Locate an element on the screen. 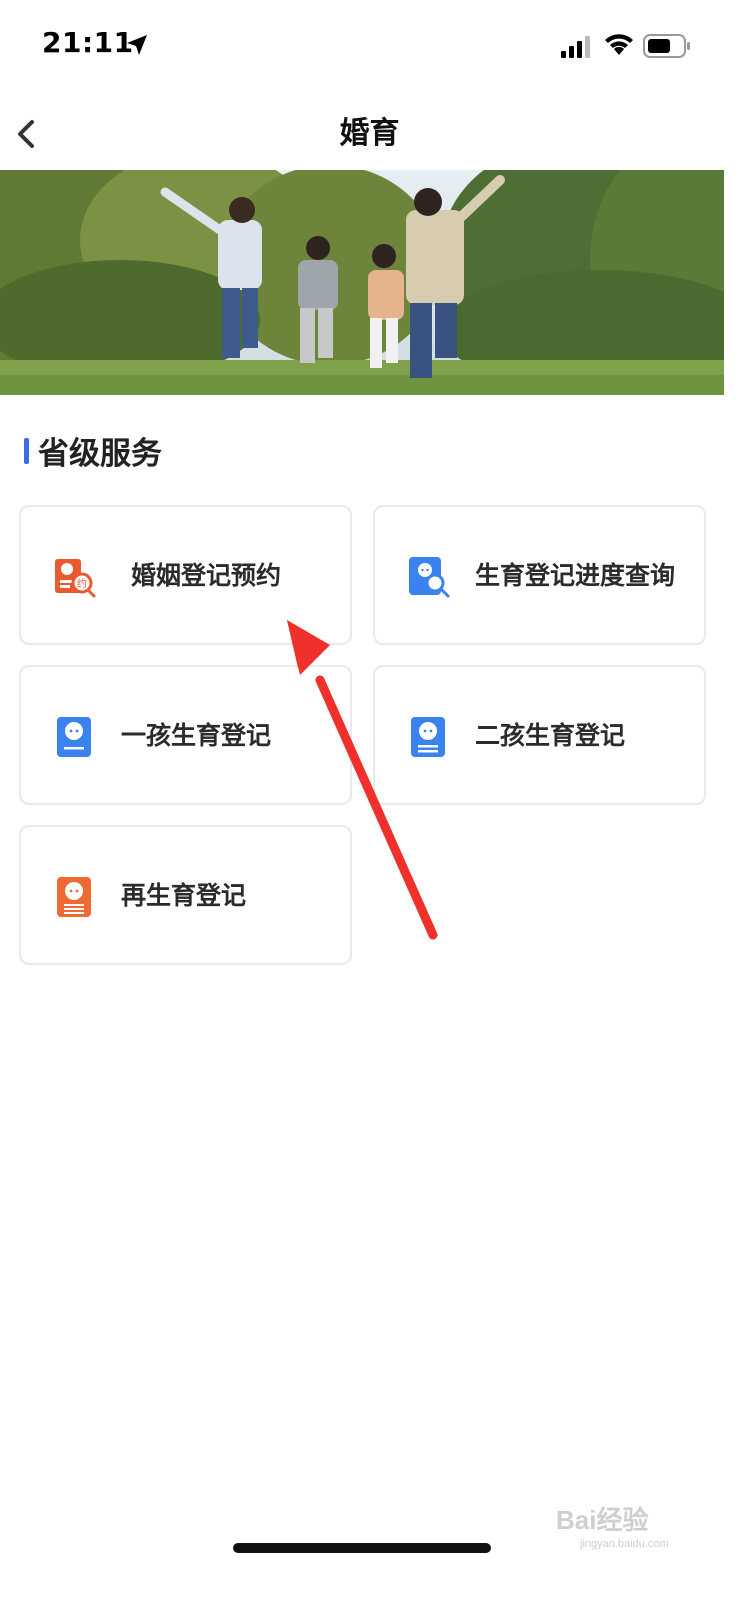  section-title: 省级服务 is located at coordinates (100, 454).